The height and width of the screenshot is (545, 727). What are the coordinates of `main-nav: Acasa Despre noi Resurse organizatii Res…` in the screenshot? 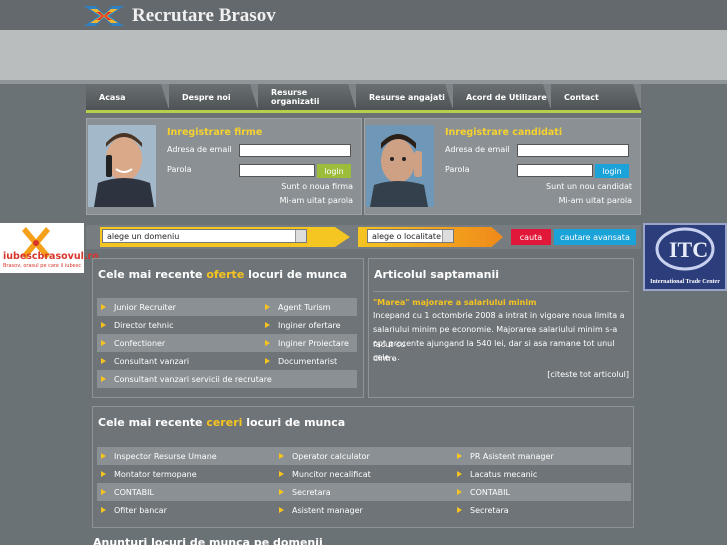 It's located at (363, 97).